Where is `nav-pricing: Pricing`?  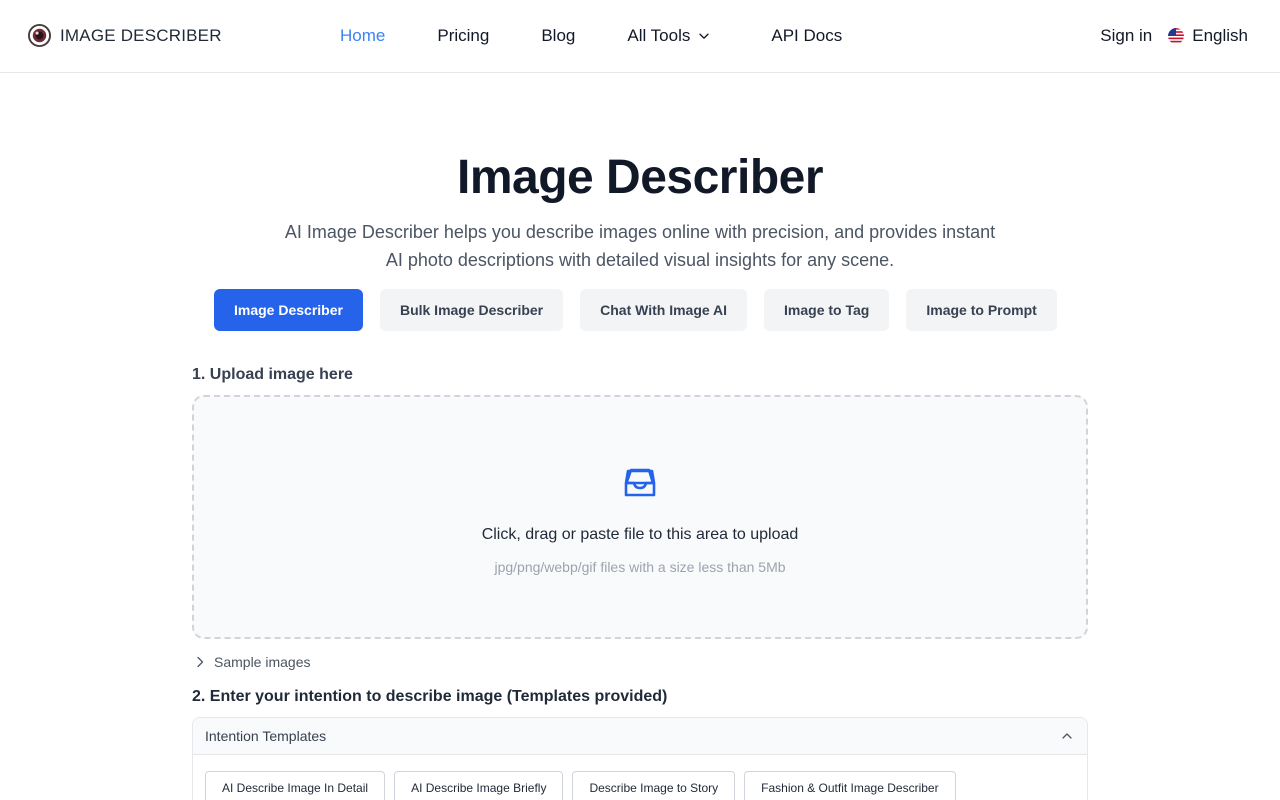 nav-pricing: Pricing is located at coordinates (463, 36).